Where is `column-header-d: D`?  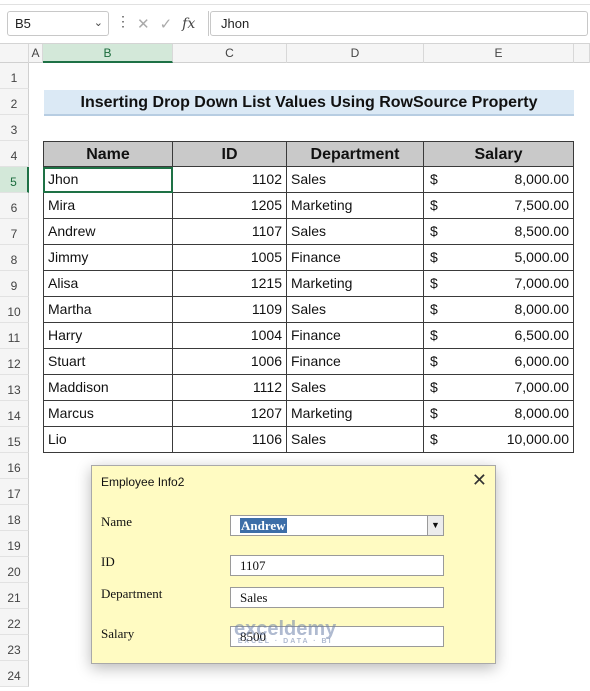
column-header-d: D is located at coordinates (355, 53).